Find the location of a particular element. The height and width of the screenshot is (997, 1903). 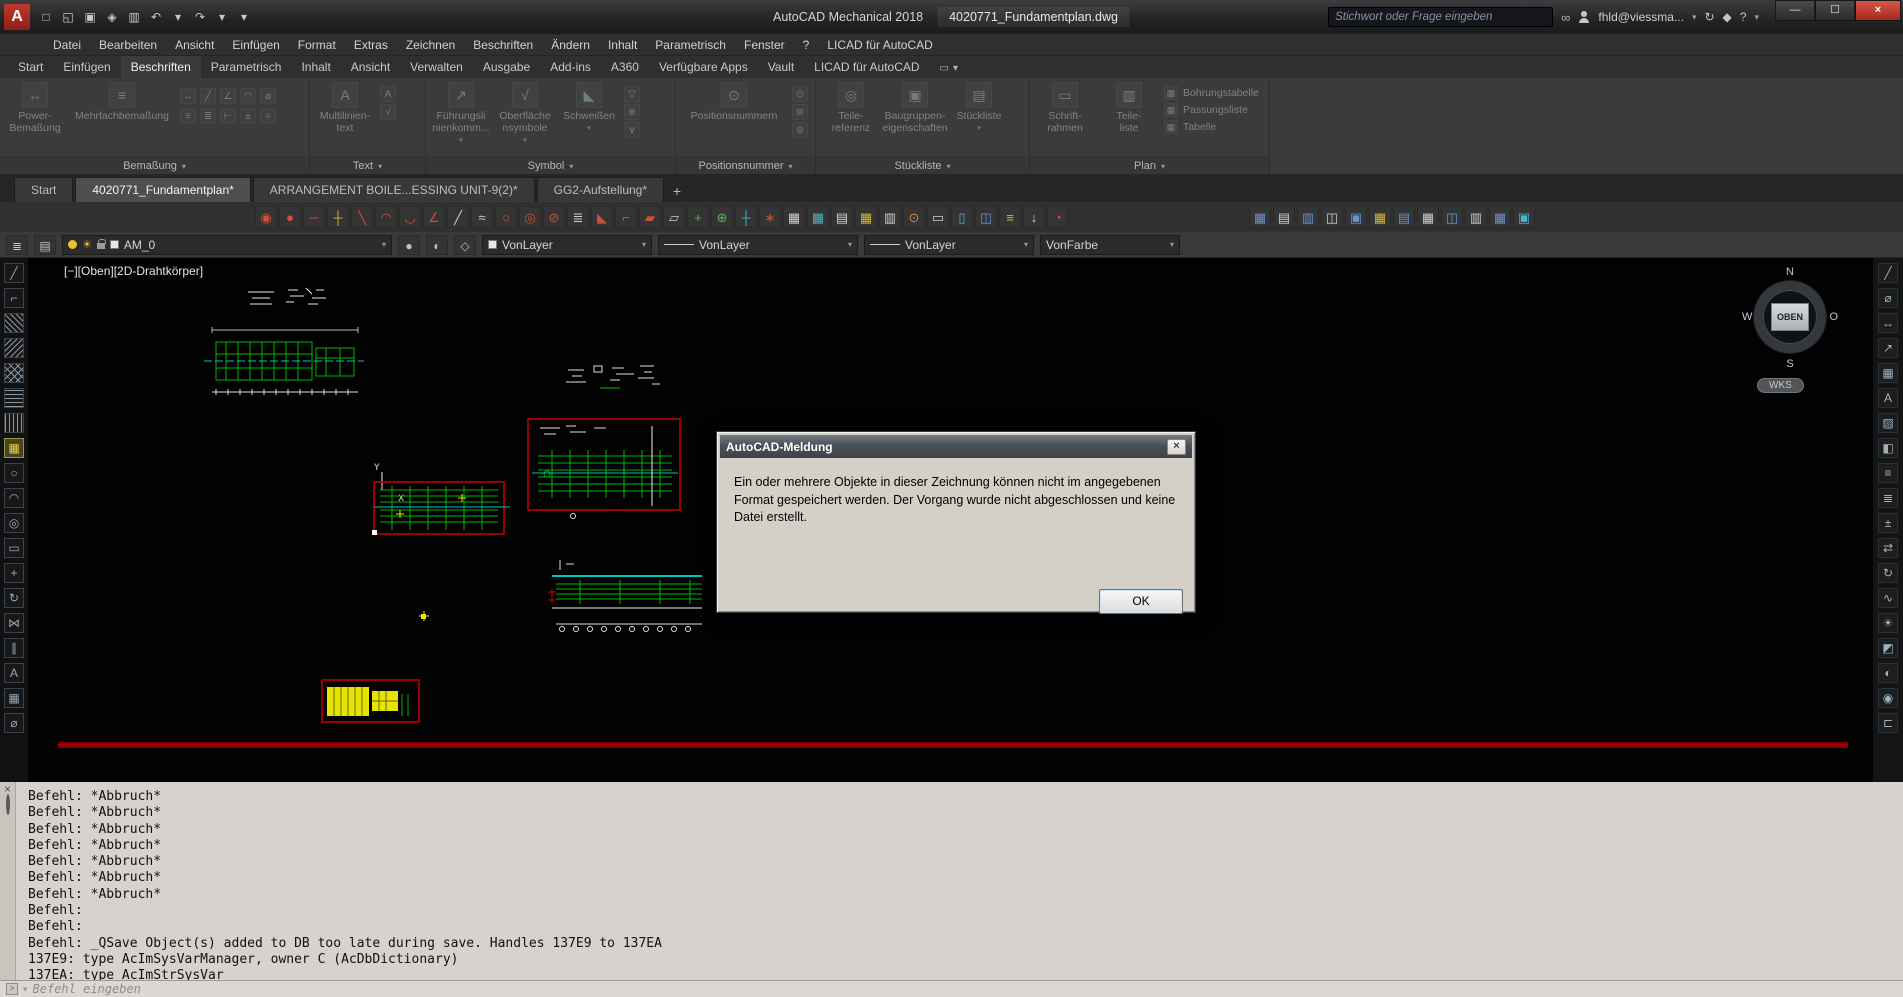

fillet-icon: ⌐ is located at coordinates (626, 217).